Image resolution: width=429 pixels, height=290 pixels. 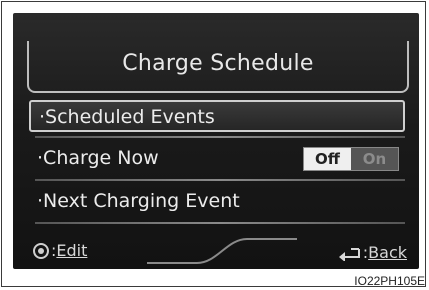 I want to click on toggle-off-option: Off, so click(x=327, y=159).